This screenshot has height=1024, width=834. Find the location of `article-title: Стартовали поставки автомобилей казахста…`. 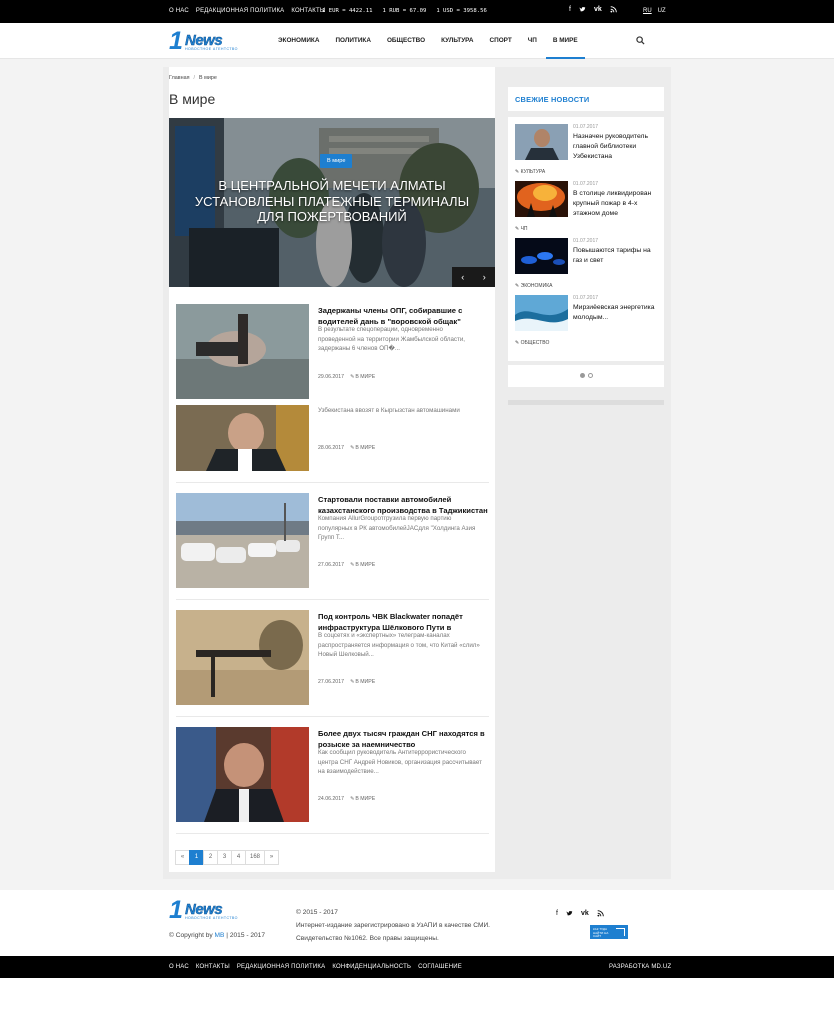

article-title: Стартовали поставки автомобилей казахста… is located at coordinates (403, 505).